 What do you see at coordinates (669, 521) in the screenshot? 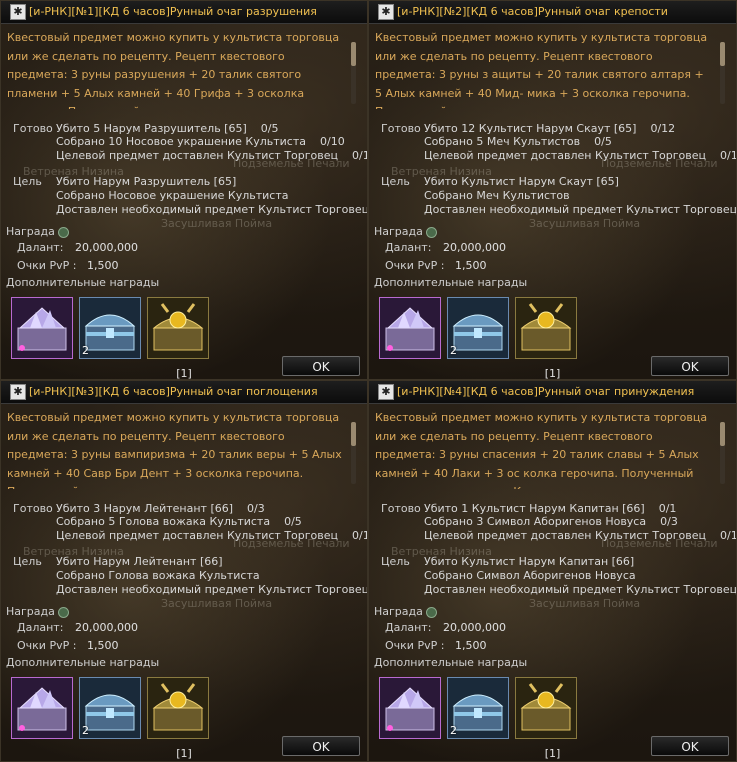
I see `ready-item-count: 0/3` at bounding box center [669, 521].